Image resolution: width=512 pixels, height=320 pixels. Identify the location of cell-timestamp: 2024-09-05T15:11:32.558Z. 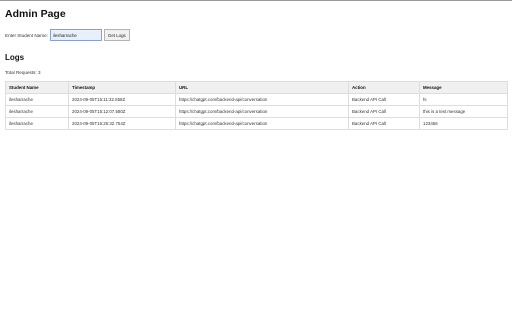
(122, 99).